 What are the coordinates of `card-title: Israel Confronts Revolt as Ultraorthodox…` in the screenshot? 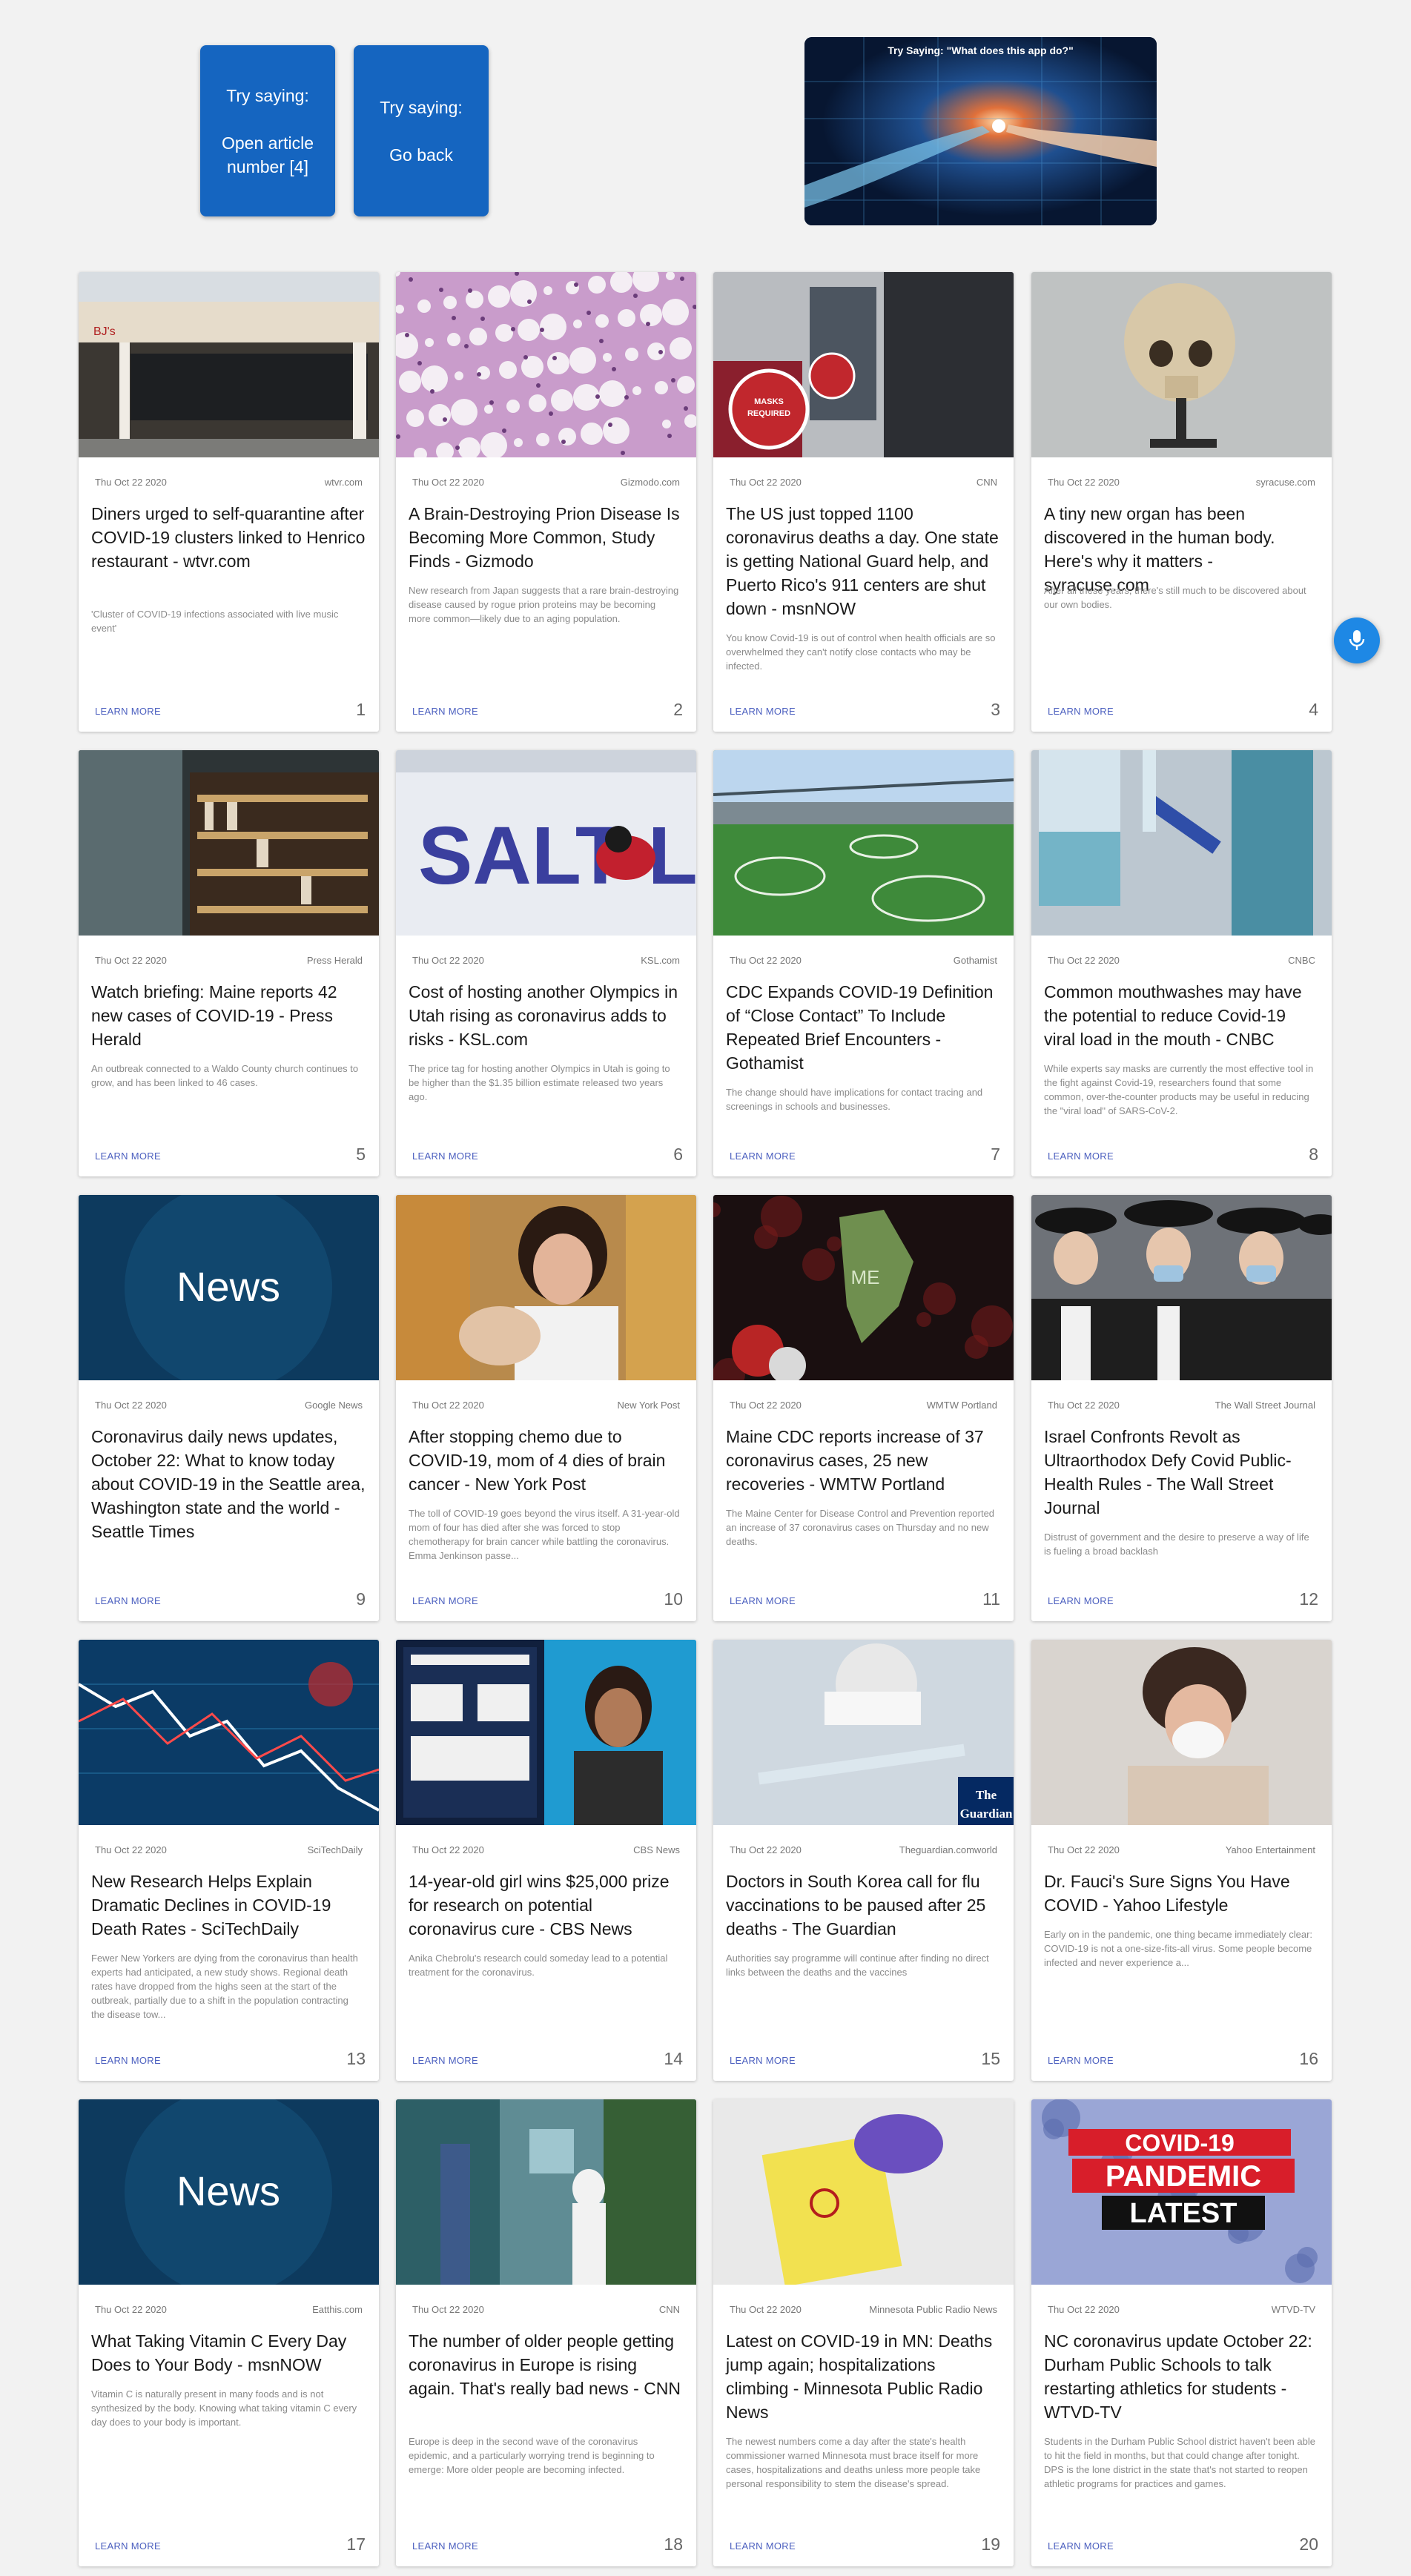 It's located at (1182, 1472).